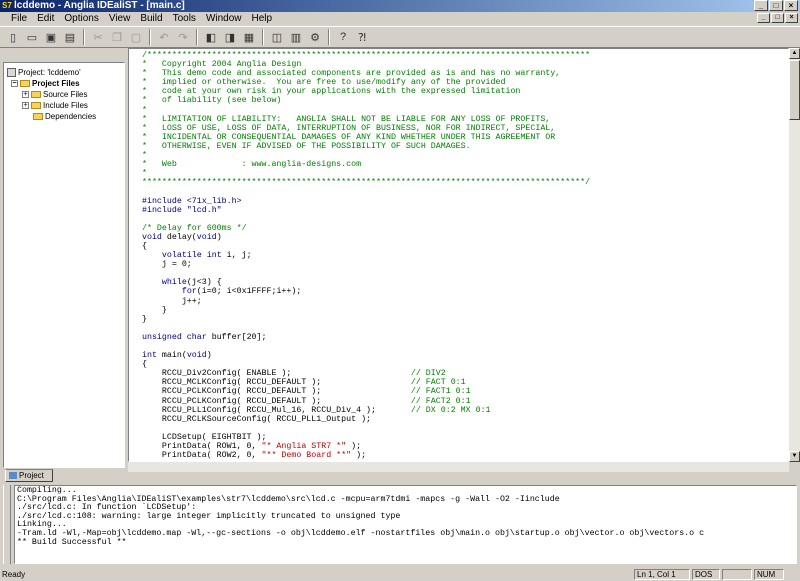 This screenshot has width=800, height=581. What do you see at coordinates (224, 19) in the screenshot?
I see `menu-window: Window` at bounding box center [224, 19].